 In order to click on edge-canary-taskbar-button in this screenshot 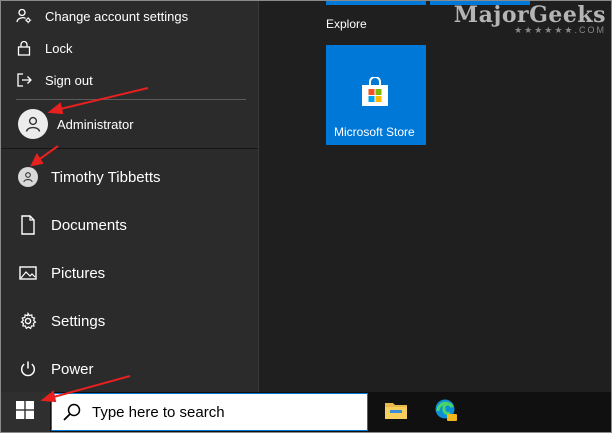, I will do `click(446, 412)`.